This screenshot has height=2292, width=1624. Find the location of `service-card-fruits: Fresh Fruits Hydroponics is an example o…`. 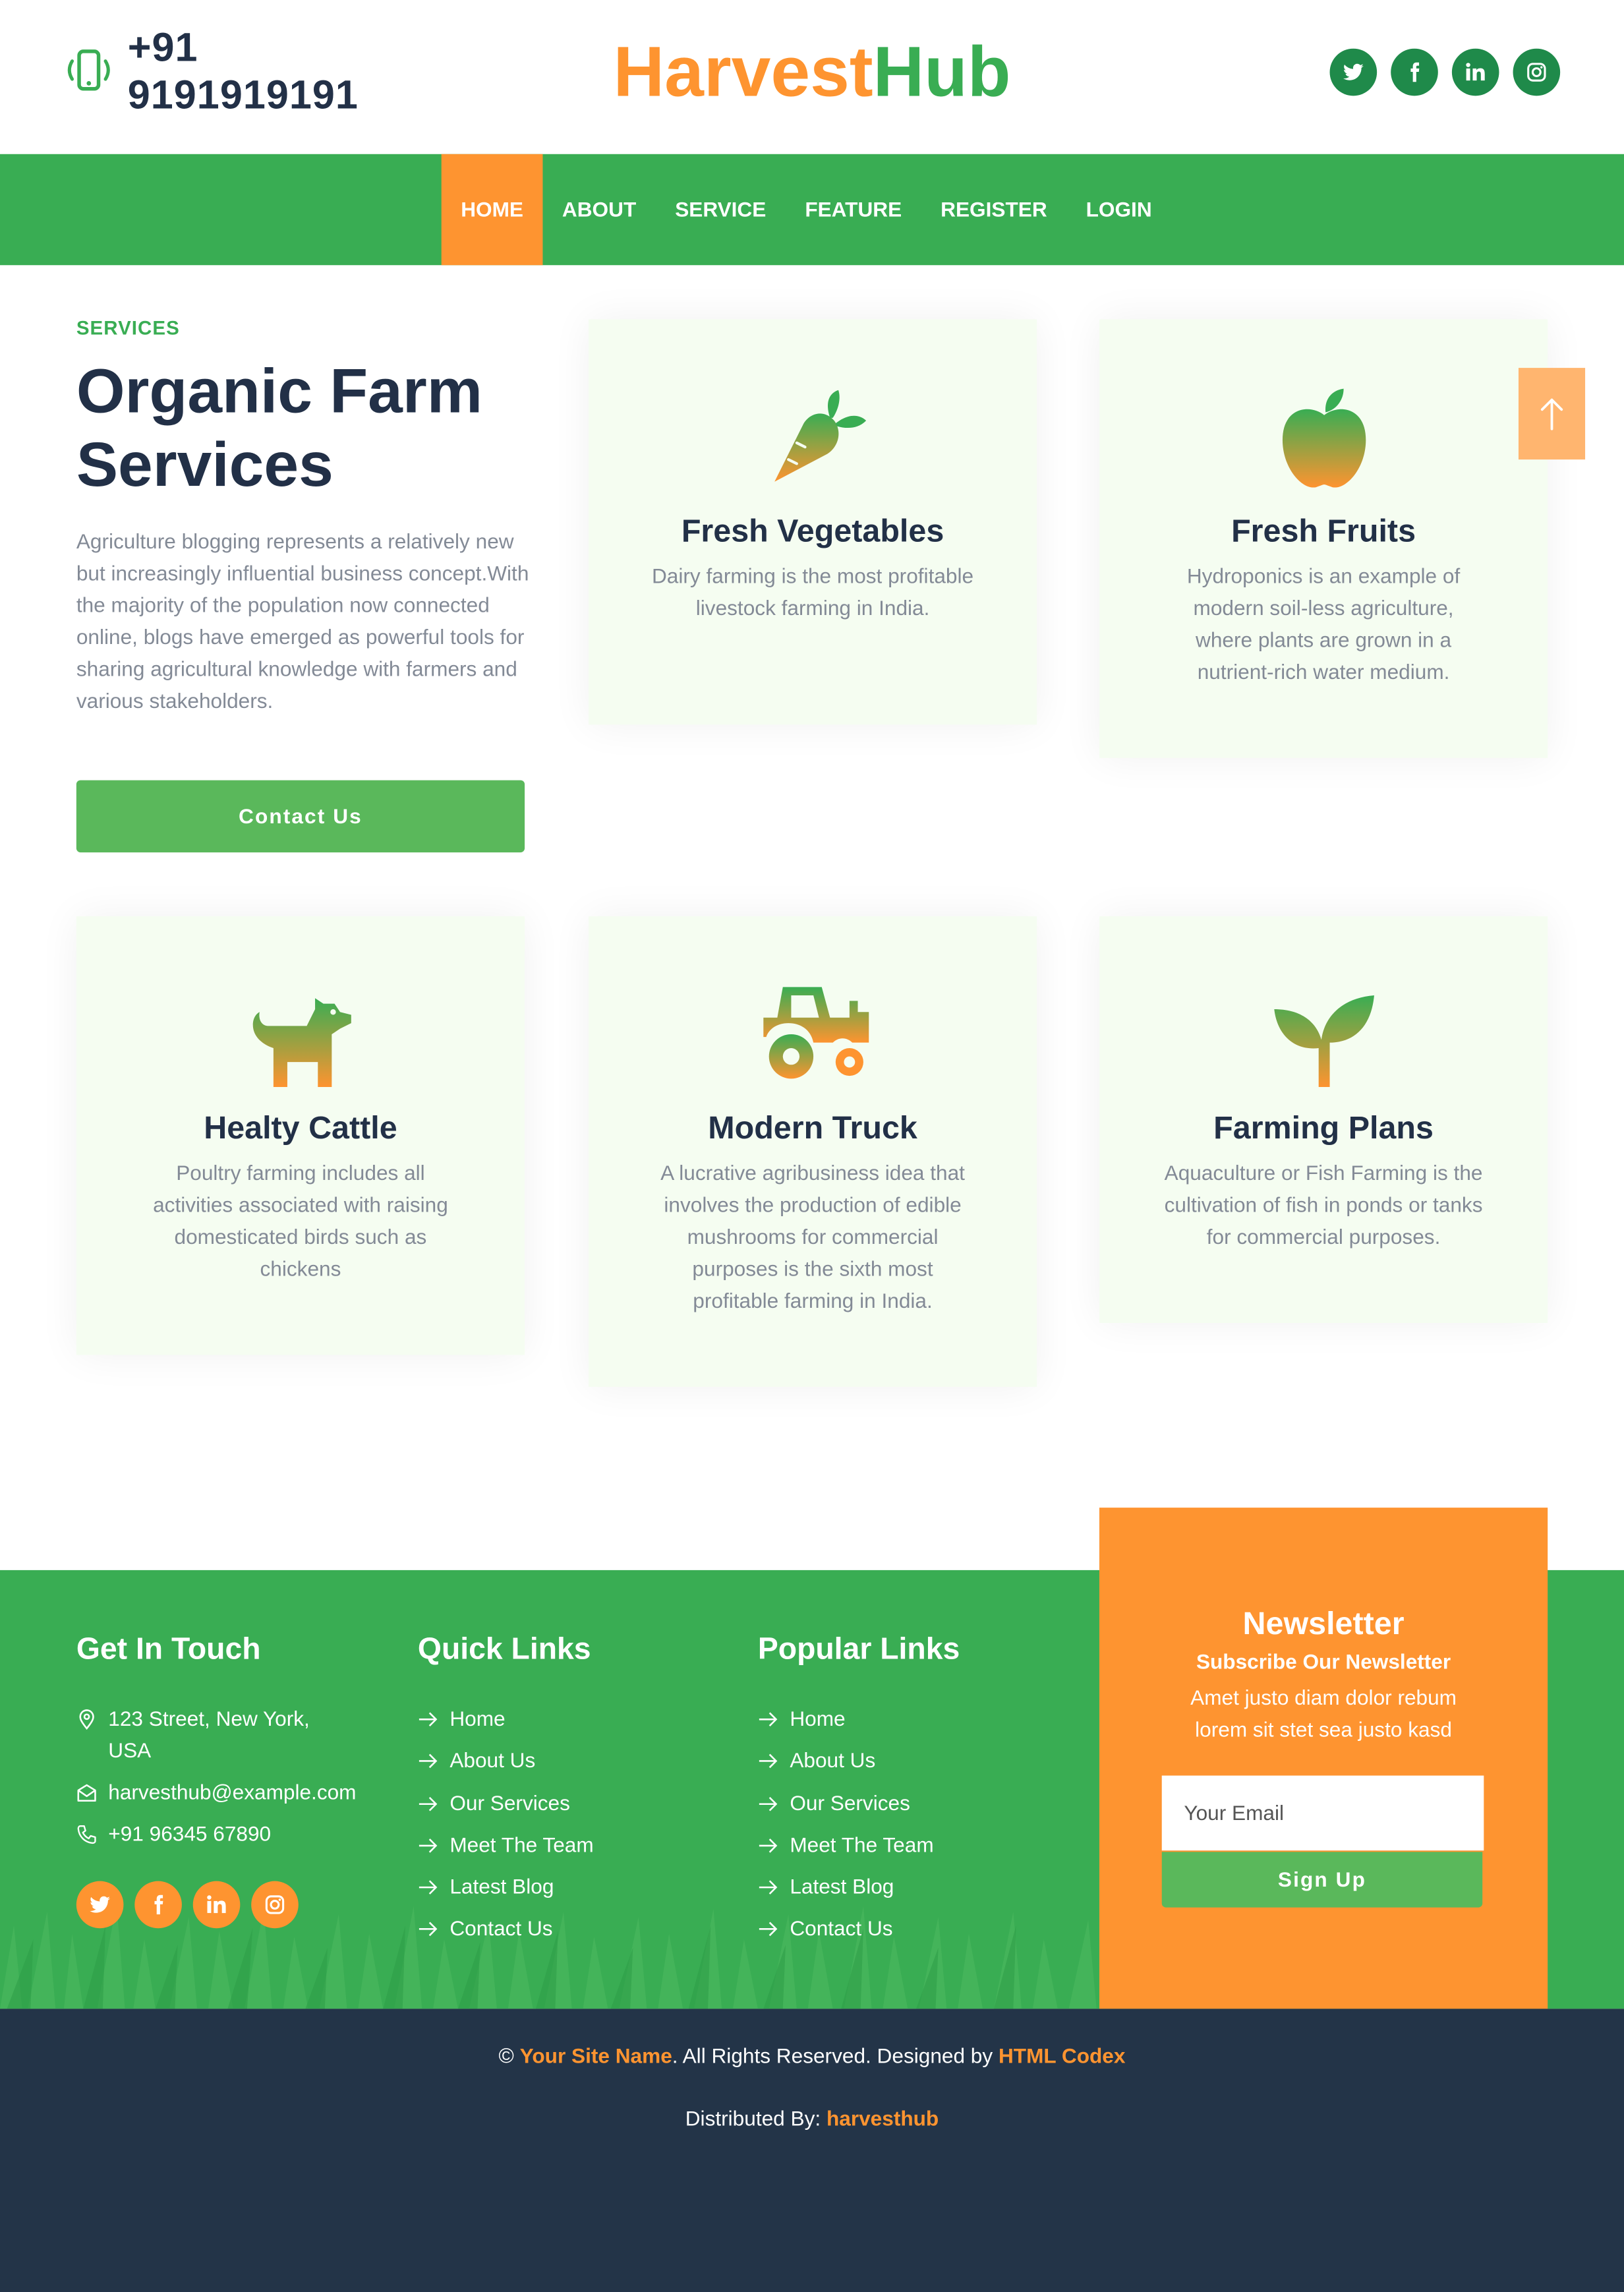

service-card-fruits: Fresh Fruits Hydroponics is an example o… is located at coordinates (1323, 538).